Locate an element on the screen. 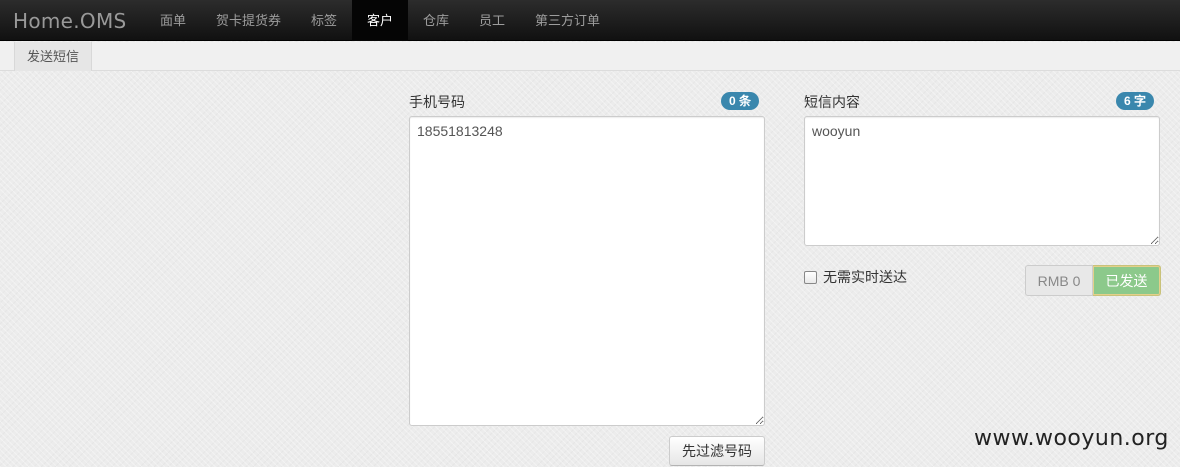 The image size is (1180, 467). filter-numbers-button: 先过滤号码 is located at coordinates (717, 451).